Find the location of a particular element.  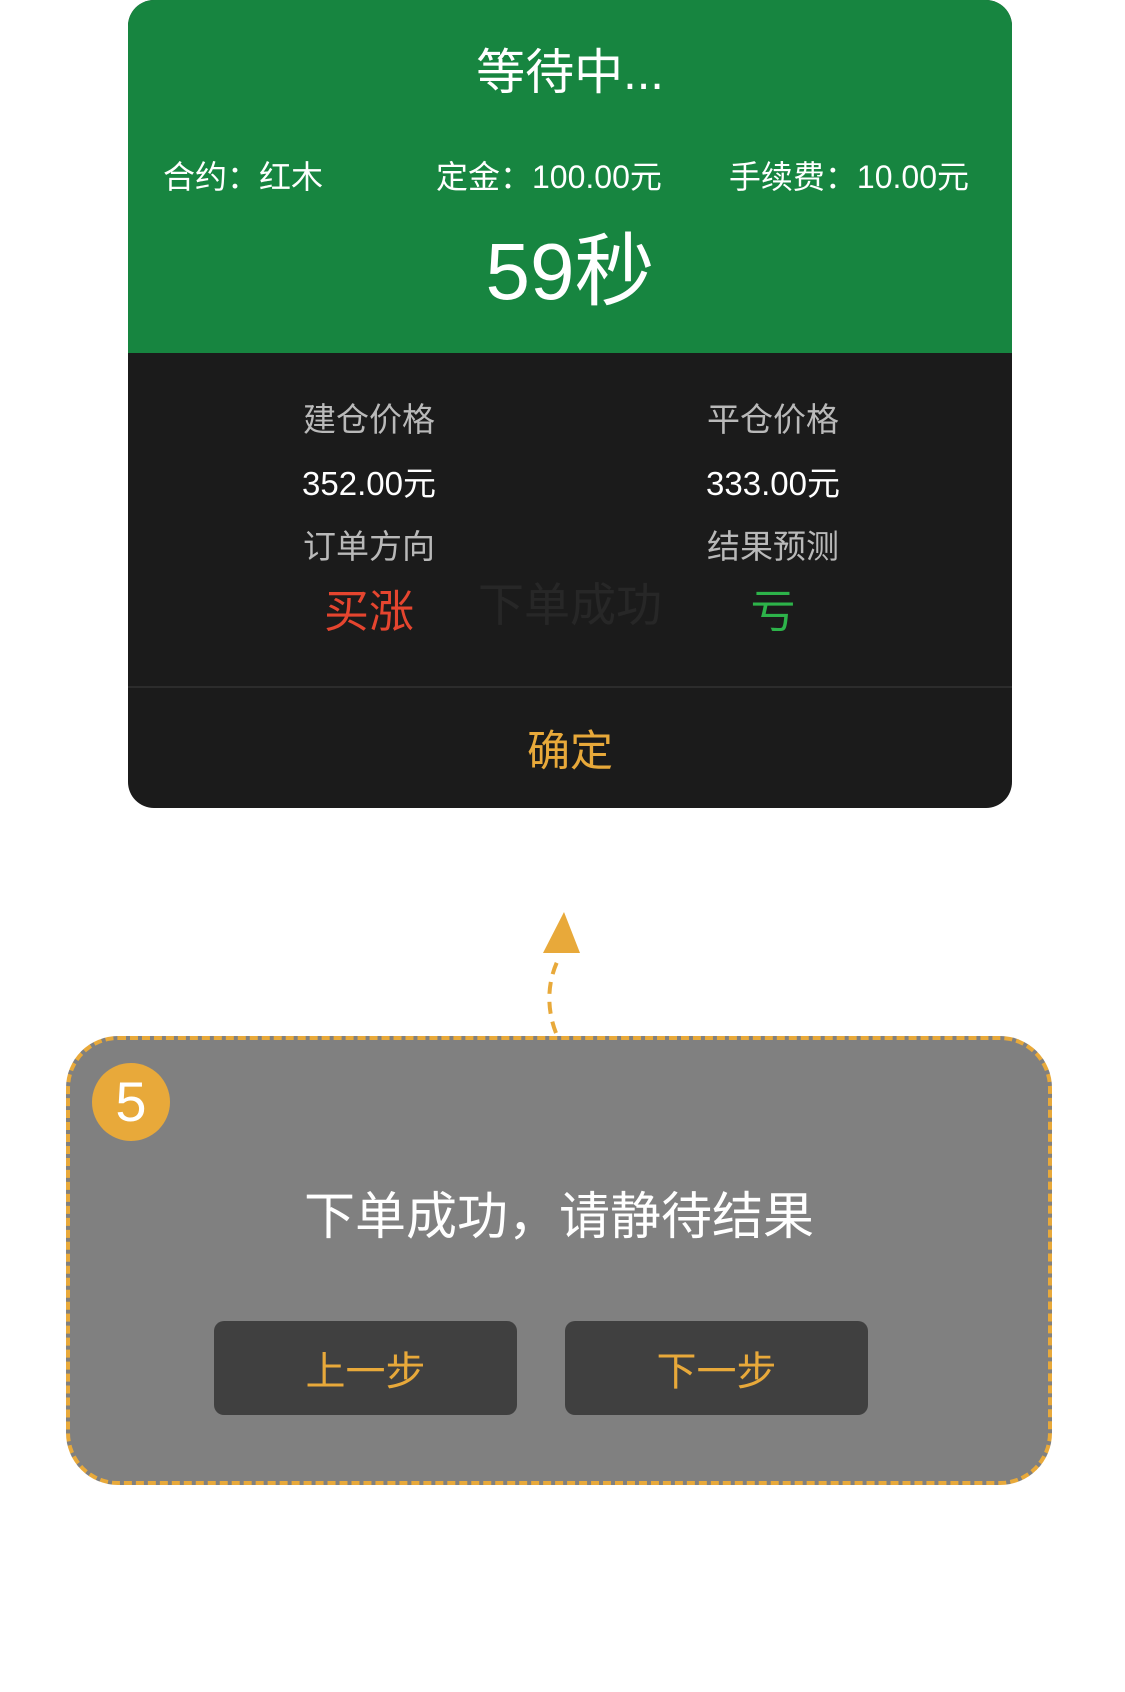

prev-step-button: 上一步 is located at coordinates (365, 1368).